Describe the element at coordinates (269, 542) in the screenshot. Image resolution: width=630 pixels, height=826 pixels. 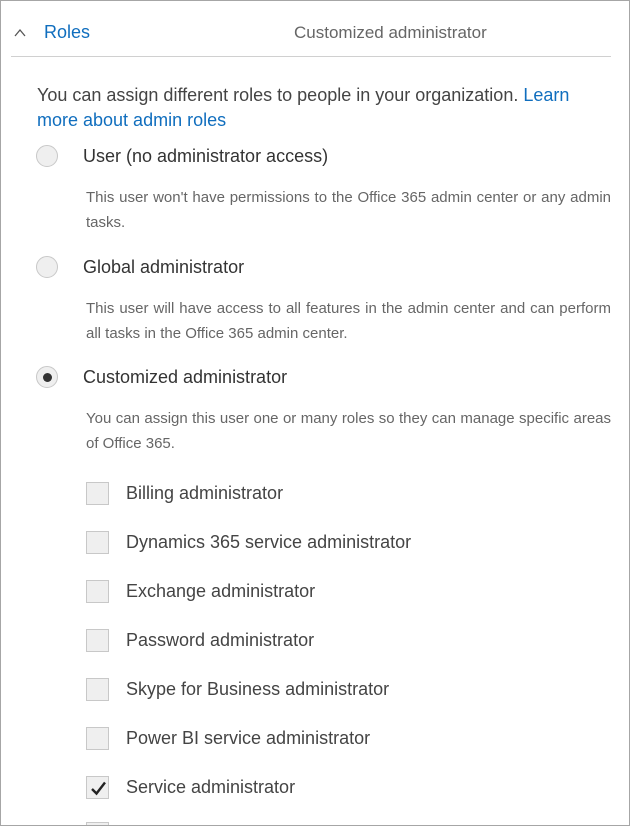
I see `checkbox-label: Dynamics 365 service administrator` at that location.